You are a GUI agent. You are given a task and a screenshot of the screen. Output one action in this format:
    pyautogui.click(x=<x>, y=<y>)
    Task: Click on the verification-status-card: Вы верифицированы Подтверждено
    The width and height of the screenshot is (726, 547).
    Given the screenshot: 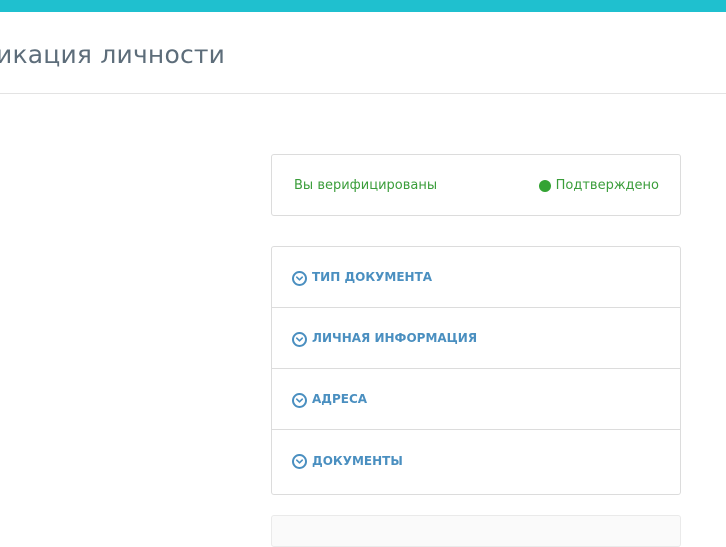 What is the action you would take?
    pyautogui.click(x=476, y=185)
    